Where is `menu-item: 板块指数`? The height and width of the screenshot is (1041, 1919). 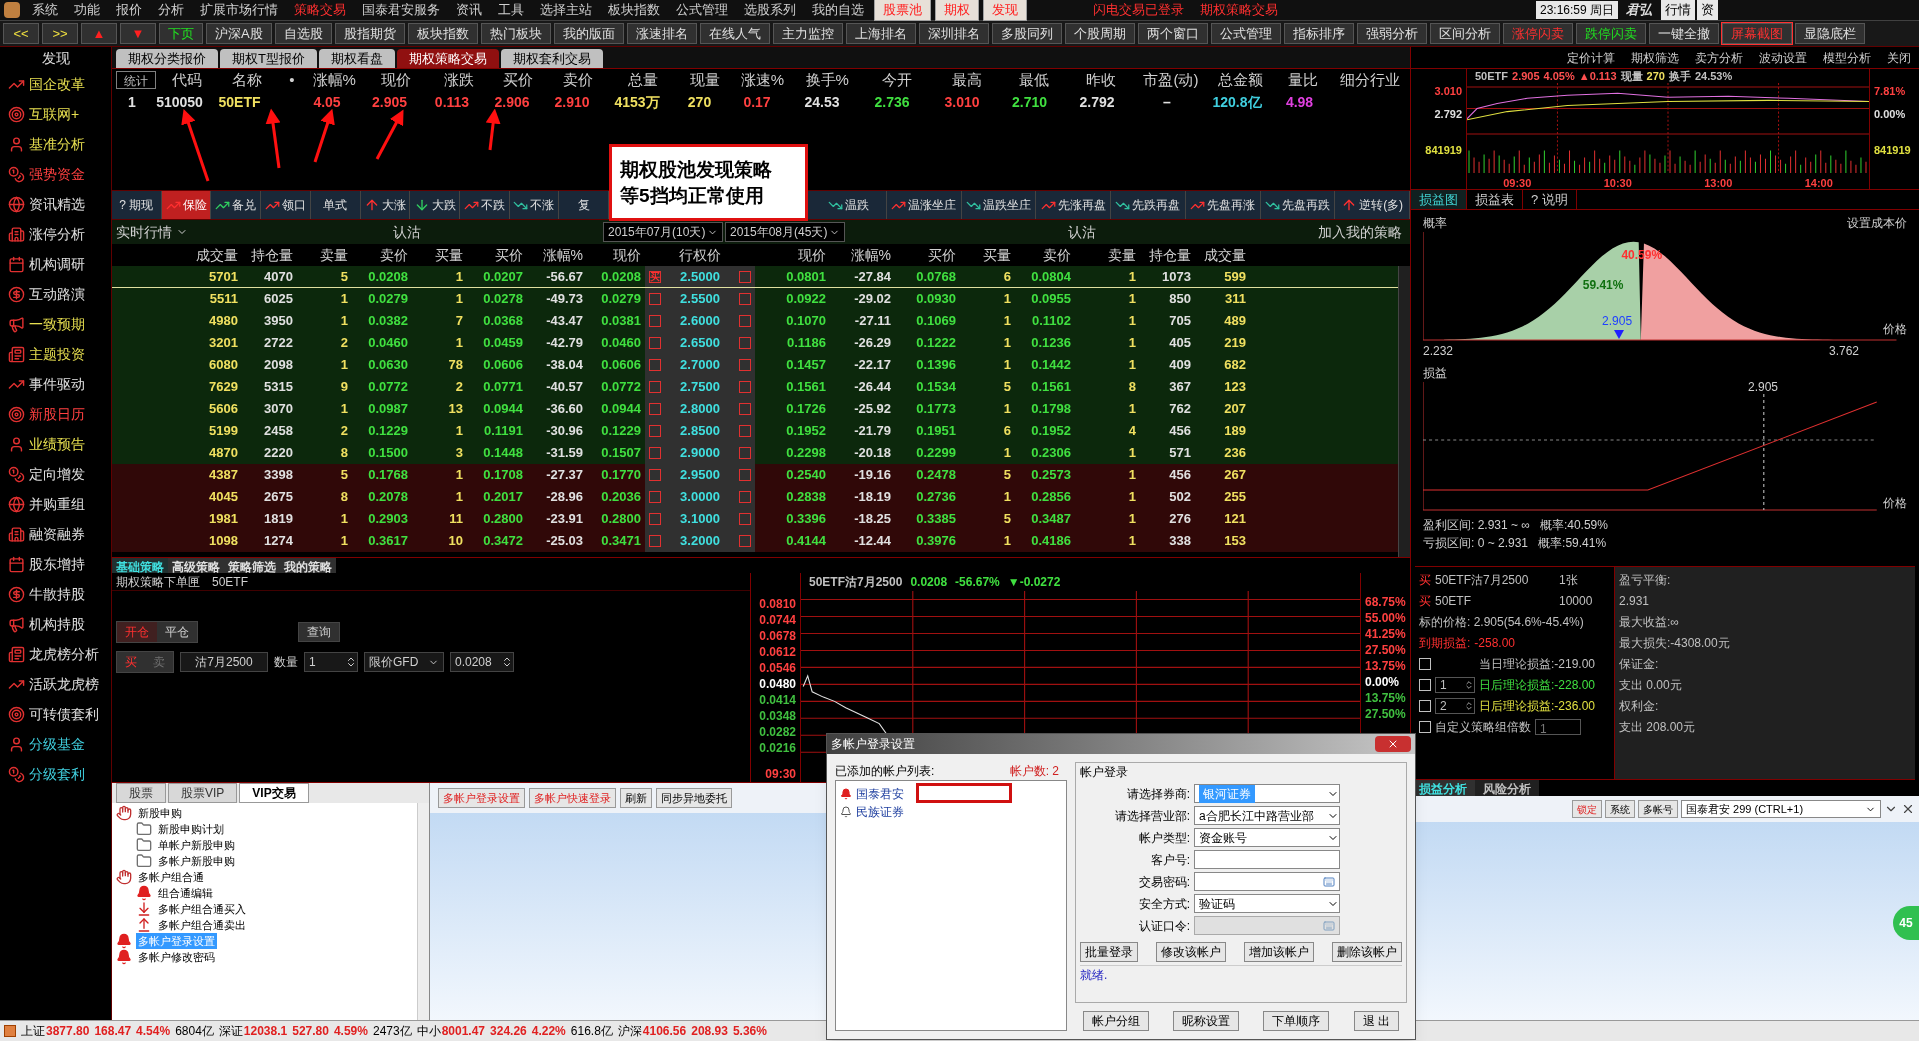 menu-item: 板块指数 is located at coordinates (634, 10).